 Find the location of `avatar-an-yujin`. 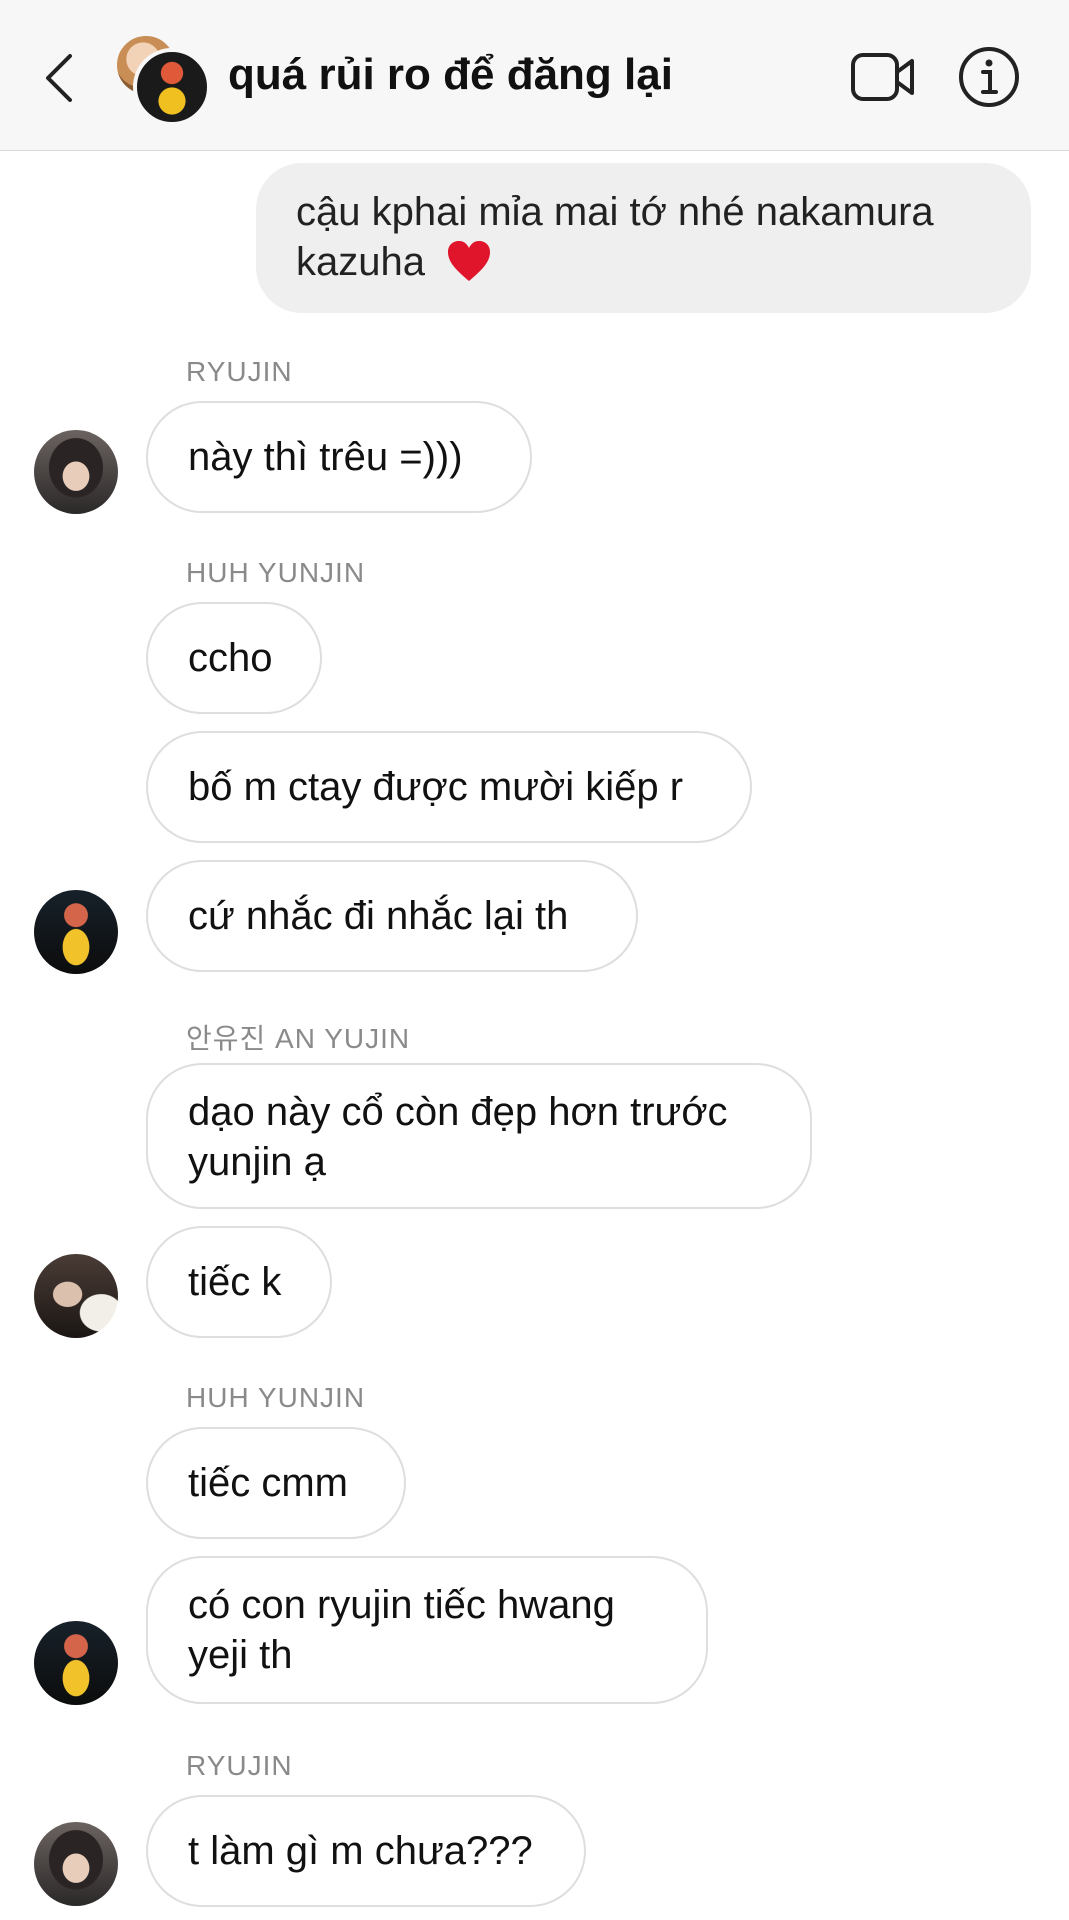

avatar-an-yujin is located at coordinates (76, 1296).